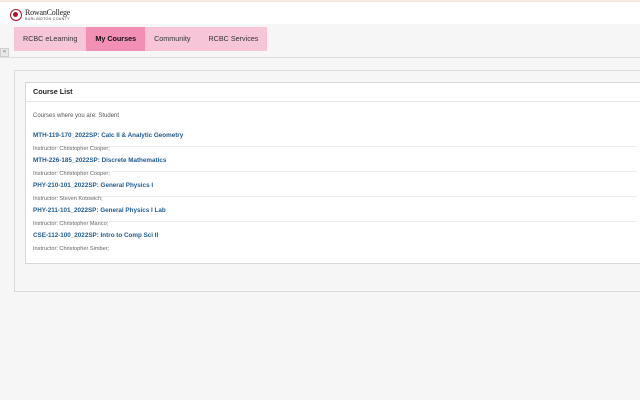 The image size is (640, 400). What do you see at coordinates (99, 161) in the screenshot?
I see `course-link: MTH-226-185_2022SP: Discrete Mathematics` at bounding box center [99, 161].